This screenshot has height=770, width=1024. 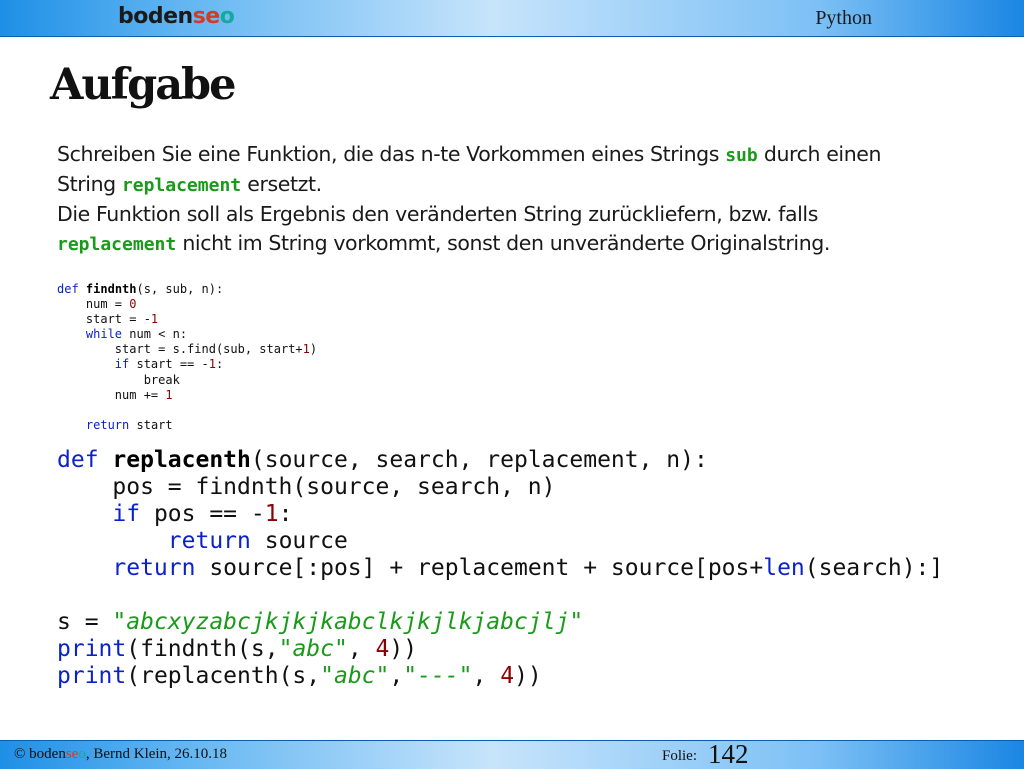 I want to click on code-line: return start, so click(x=129, y=424).